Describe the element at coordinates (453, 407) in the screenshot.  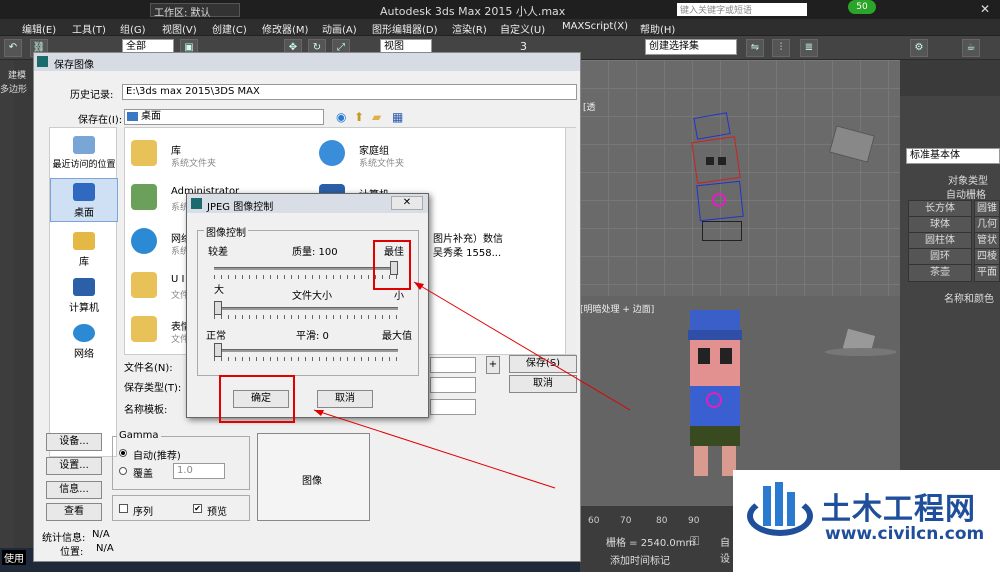
I see `template-select` at that location.